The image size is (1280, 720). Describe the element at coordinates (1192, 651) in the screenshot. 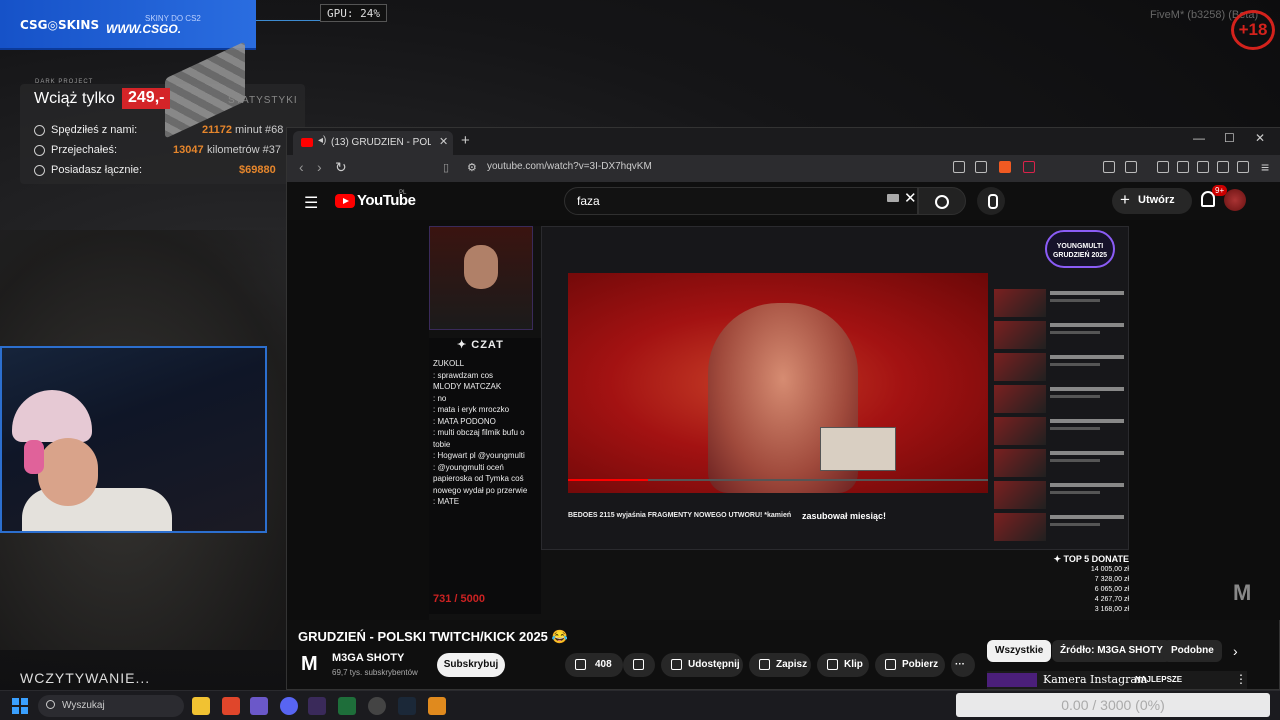

I see `chip-similar: Podobne` at that location.